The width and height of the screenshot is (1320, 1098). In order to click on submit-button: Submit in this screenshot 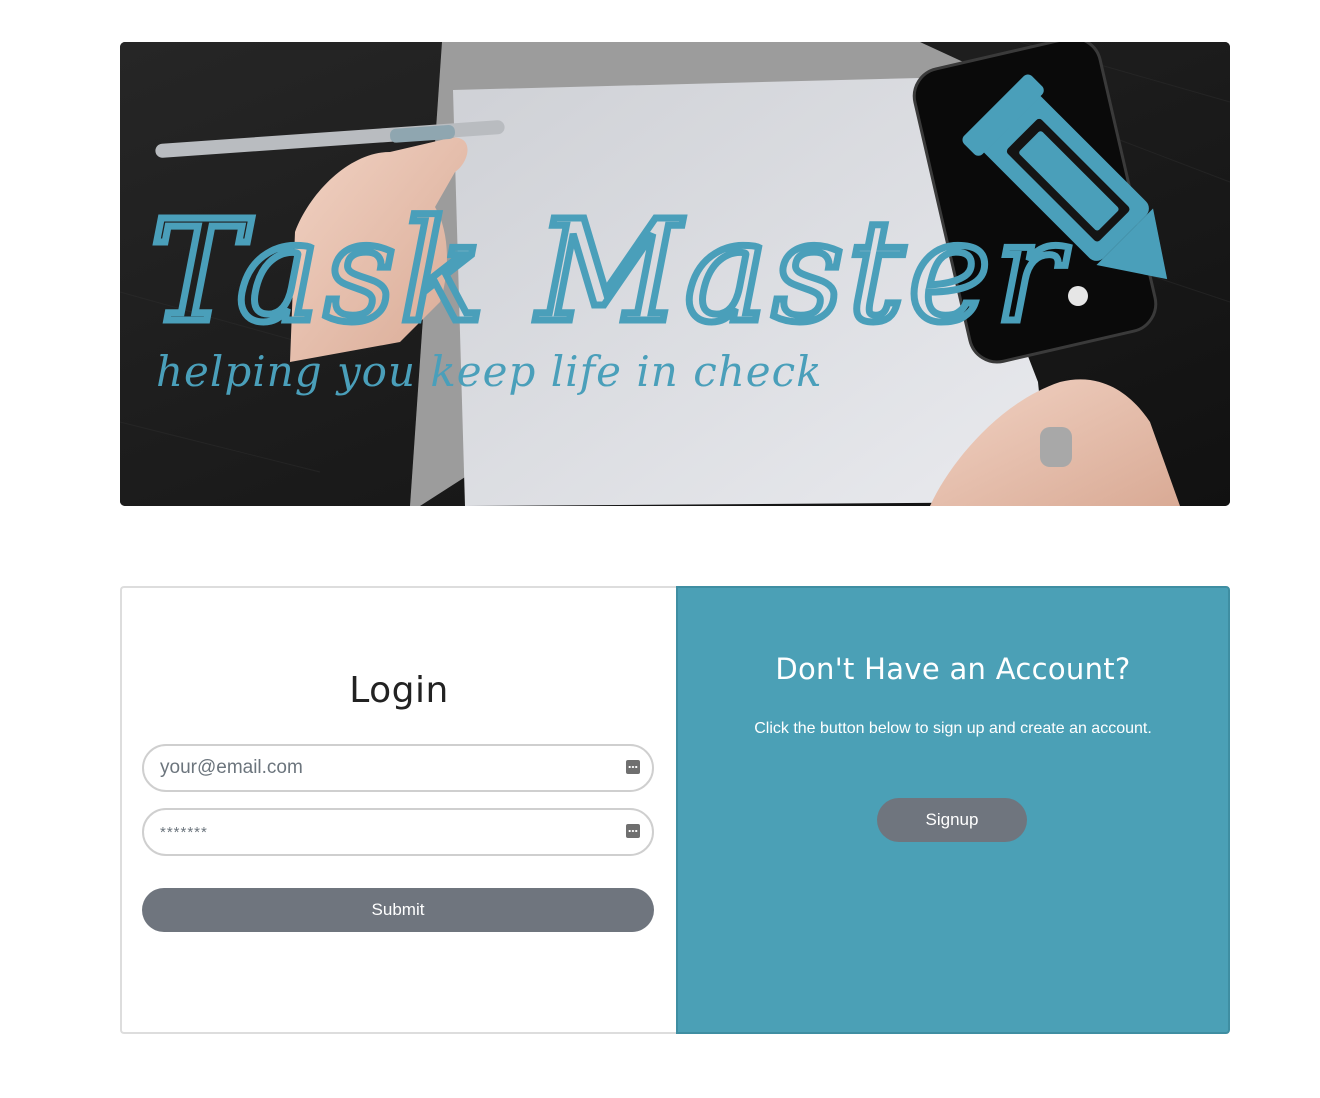, I will do `click(398, 910)`.